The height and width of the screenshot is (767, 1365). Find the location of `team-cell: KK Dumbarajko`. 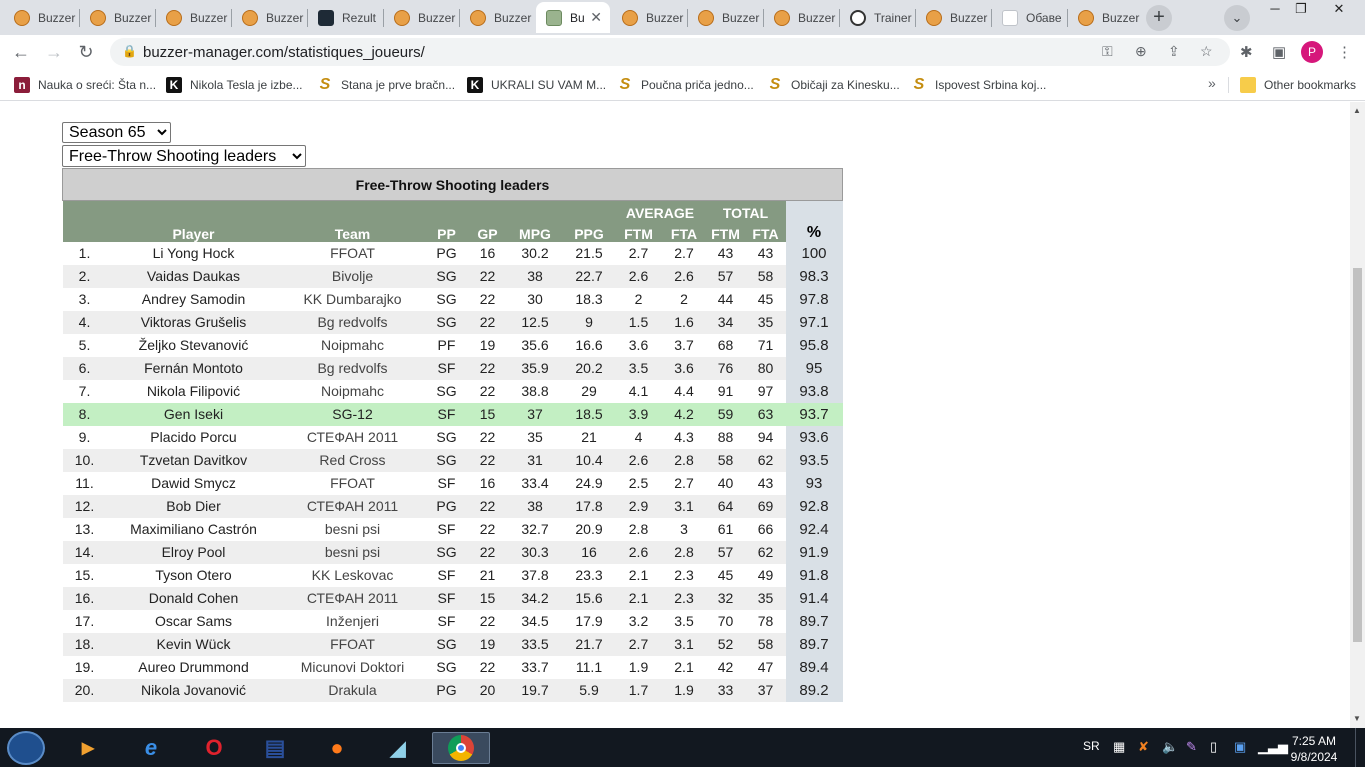

team-cell: KK Dumbarajko is located at coordinates (353, 299).